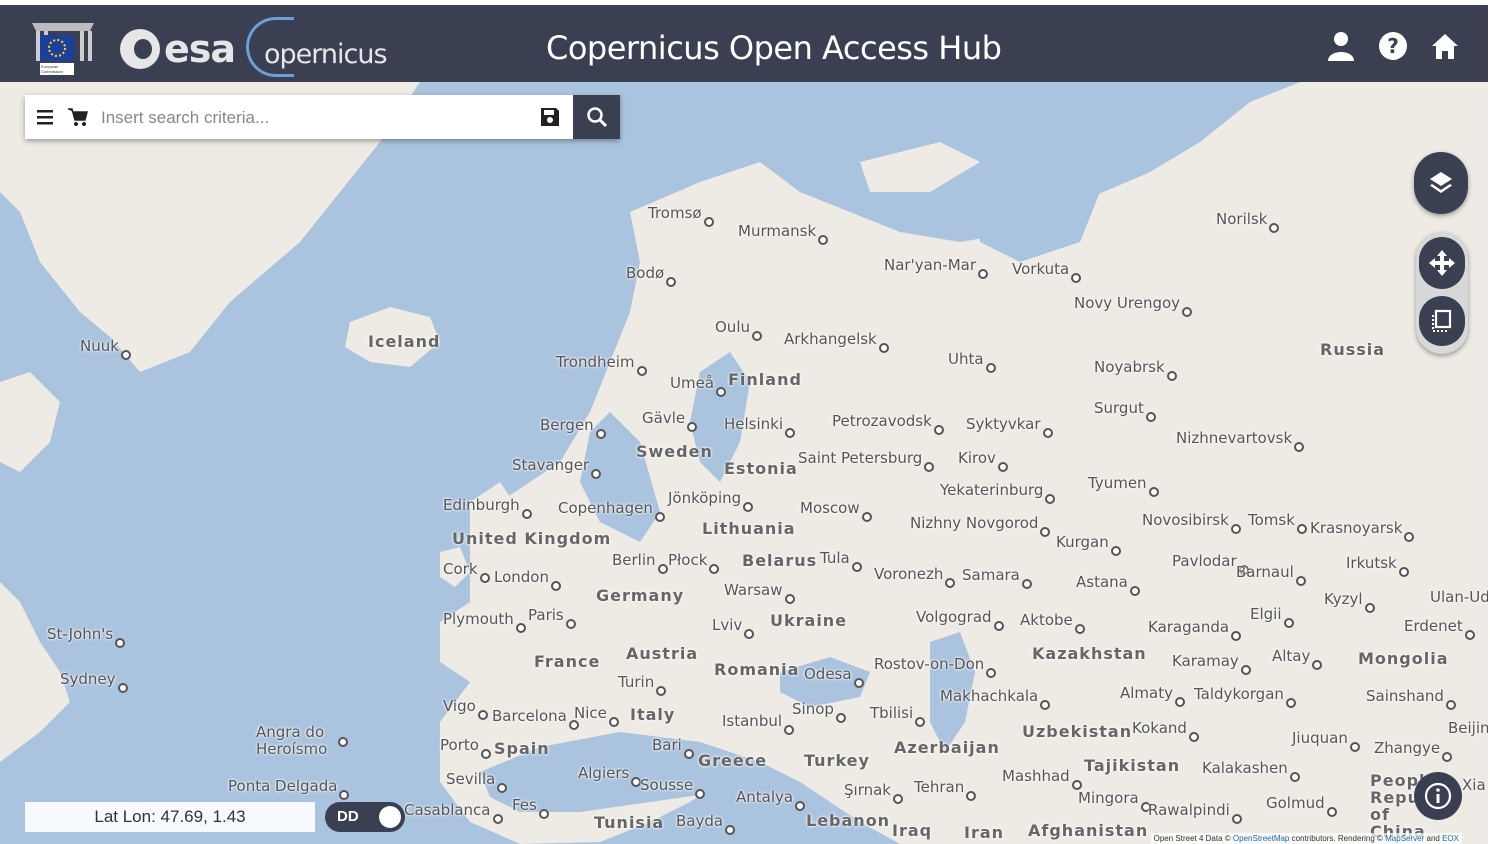  I want to click on user-icon, so click(1341, 46).